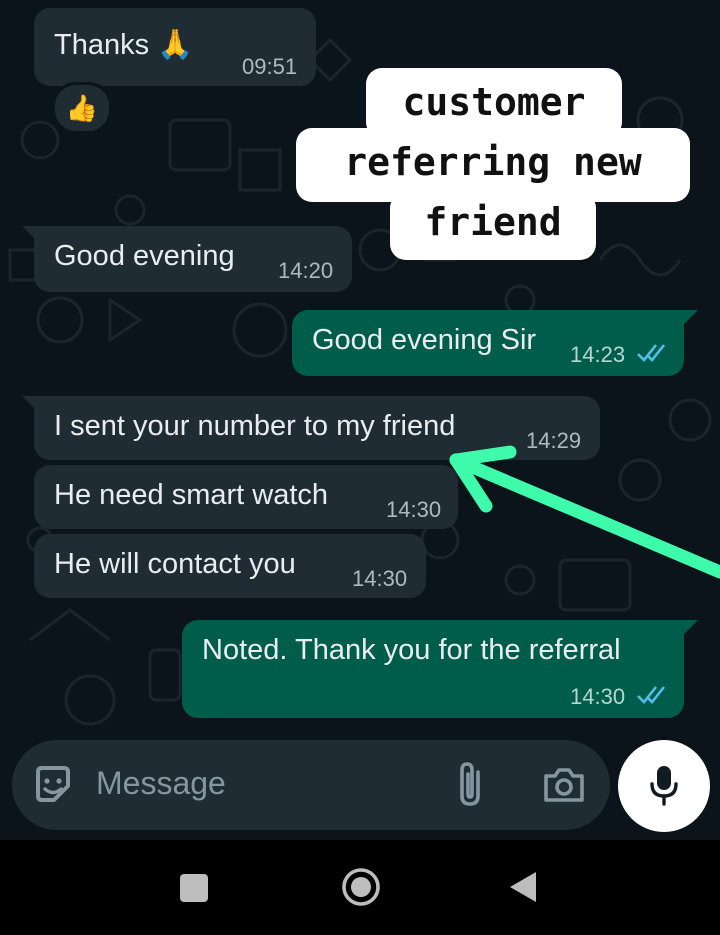 The width and height of the screenshot is (720, 935). I want to click on camera-icon, so click(564, 785).